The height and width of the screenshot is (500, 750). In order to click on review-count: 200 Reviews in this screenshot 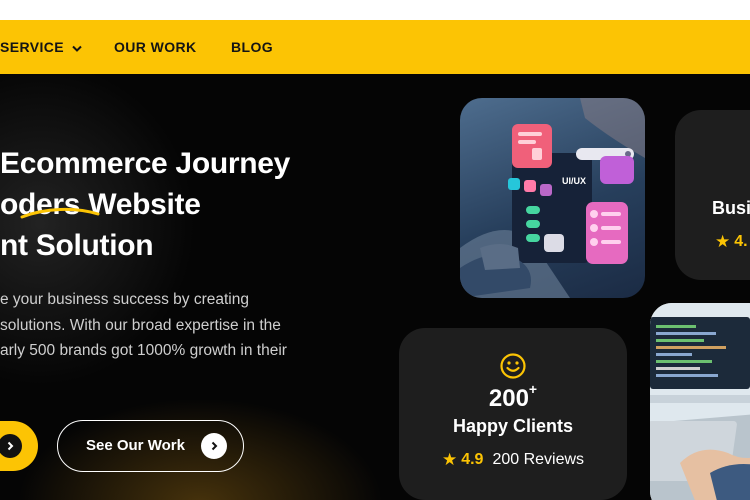, I will do `click(538, 459)`.